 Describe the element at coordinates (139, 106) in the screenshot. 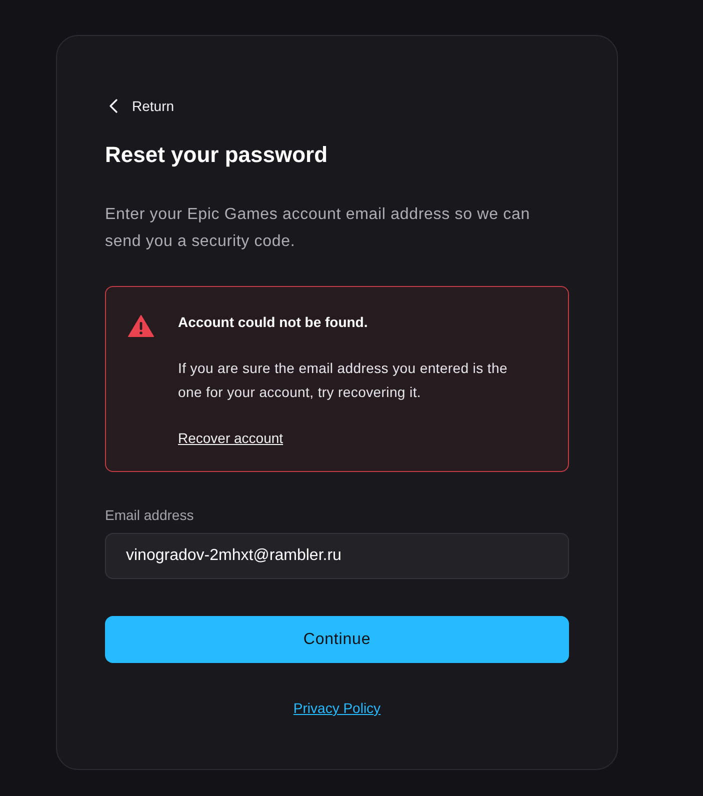

I see `return-link: Return` at that location.